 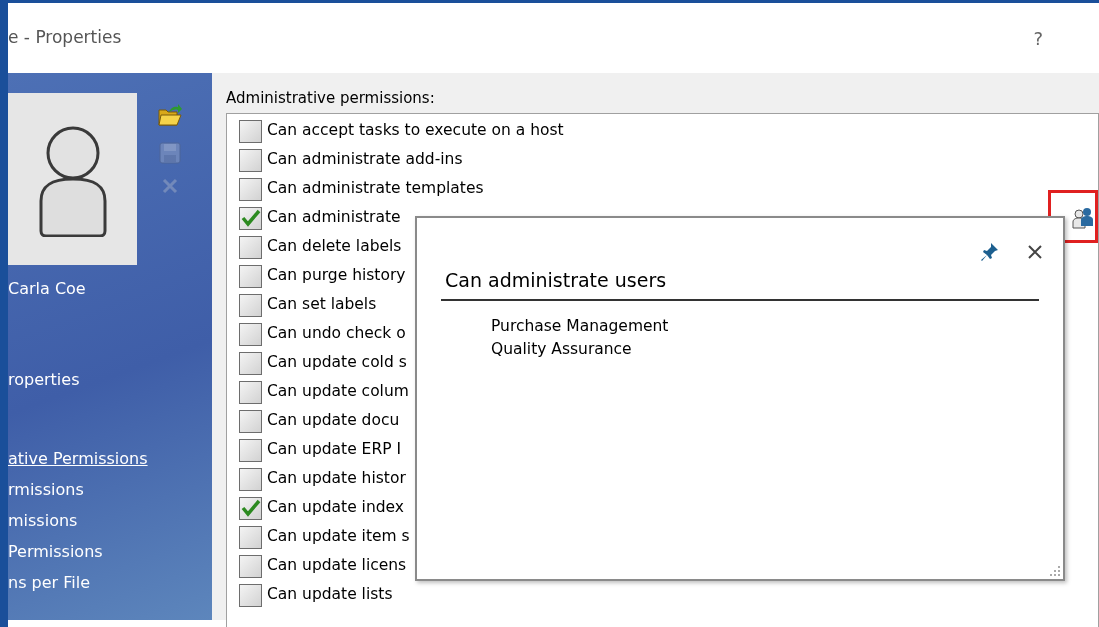 What do you see at coordinates (989, 252) in the screenshot?
I see `pin-icon` at bounding box center [989, 252].